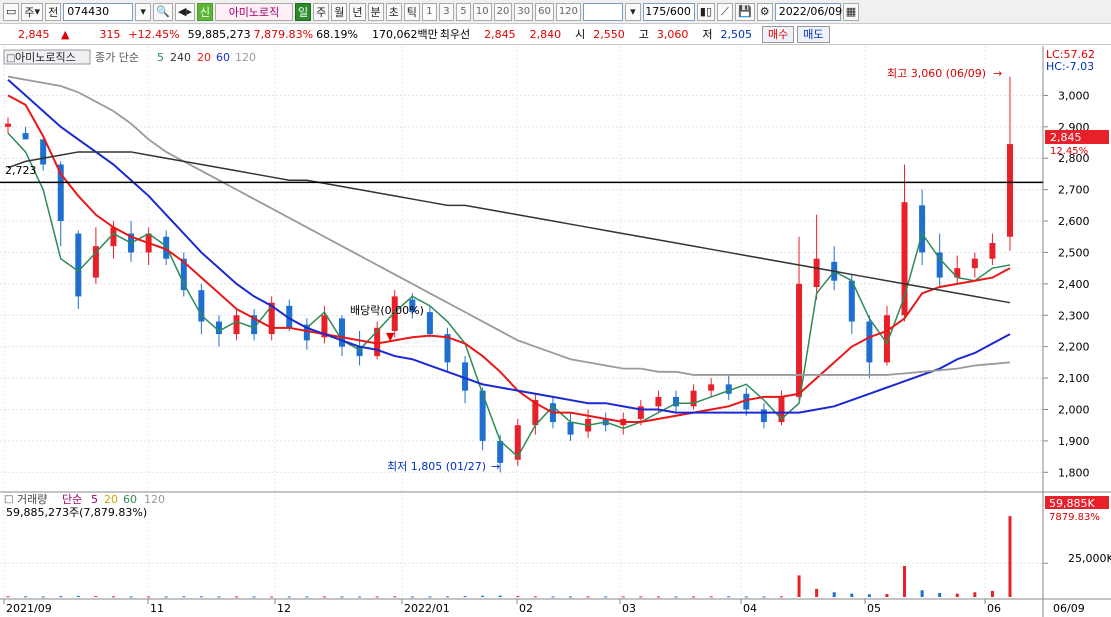 The width and height of the screenshot is (1111, 617). Describe the element at coordinates (223, 57) in the screenshot. I see `legend-ma60: 60` at that location.